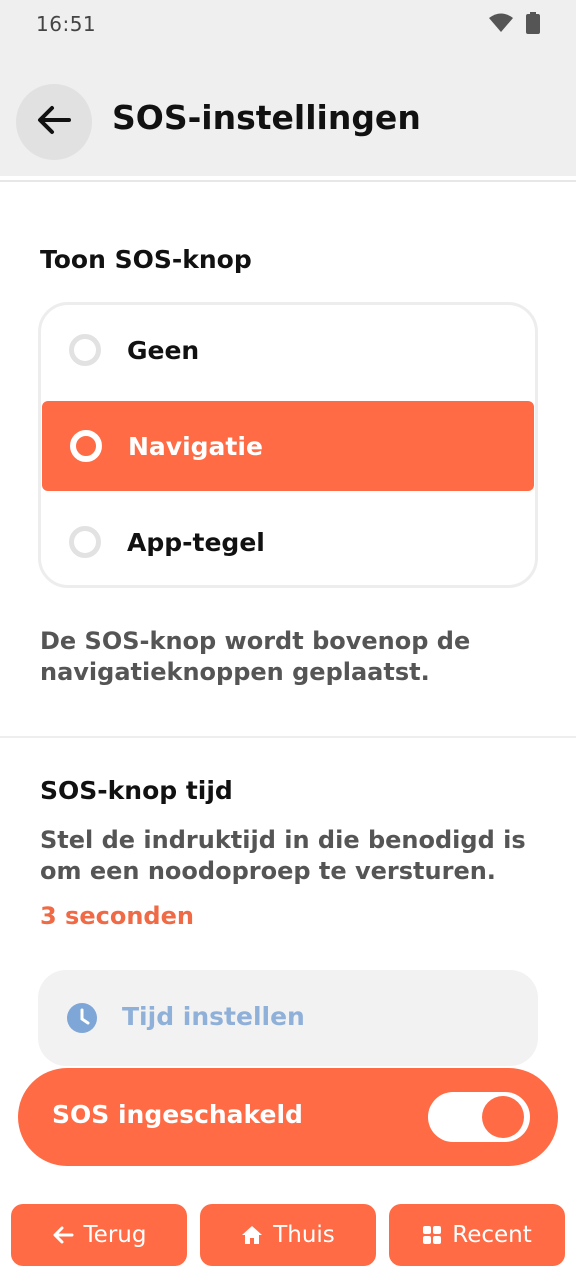 The image size is (576, 1280). What do you see at coordinates (501, 25) in the screenshot?
I see `wifi-icon` at bounding box center [501, 25].